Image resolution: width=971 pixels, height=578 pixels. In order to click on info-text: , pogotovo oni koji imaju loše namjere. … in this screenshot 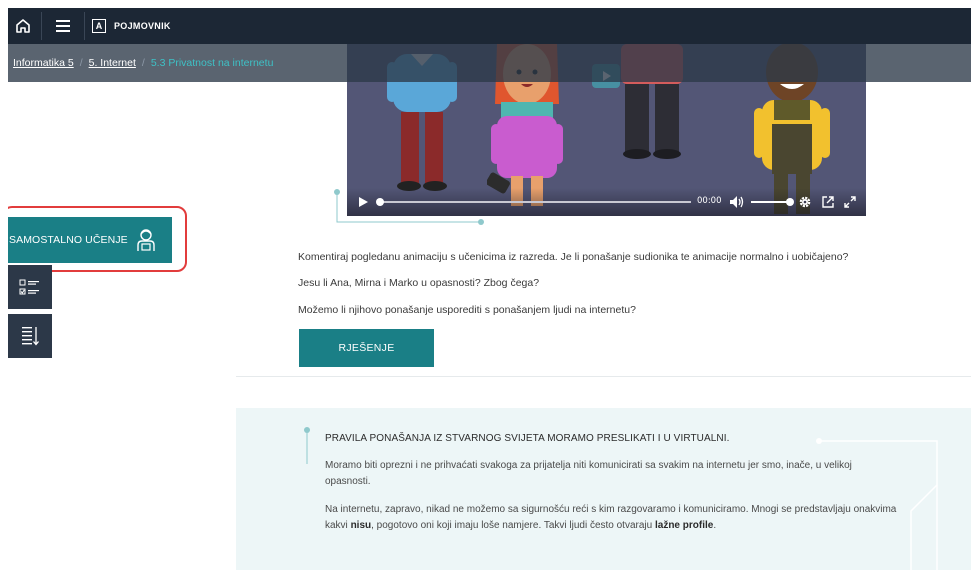, I will do `click(513, 525)`.